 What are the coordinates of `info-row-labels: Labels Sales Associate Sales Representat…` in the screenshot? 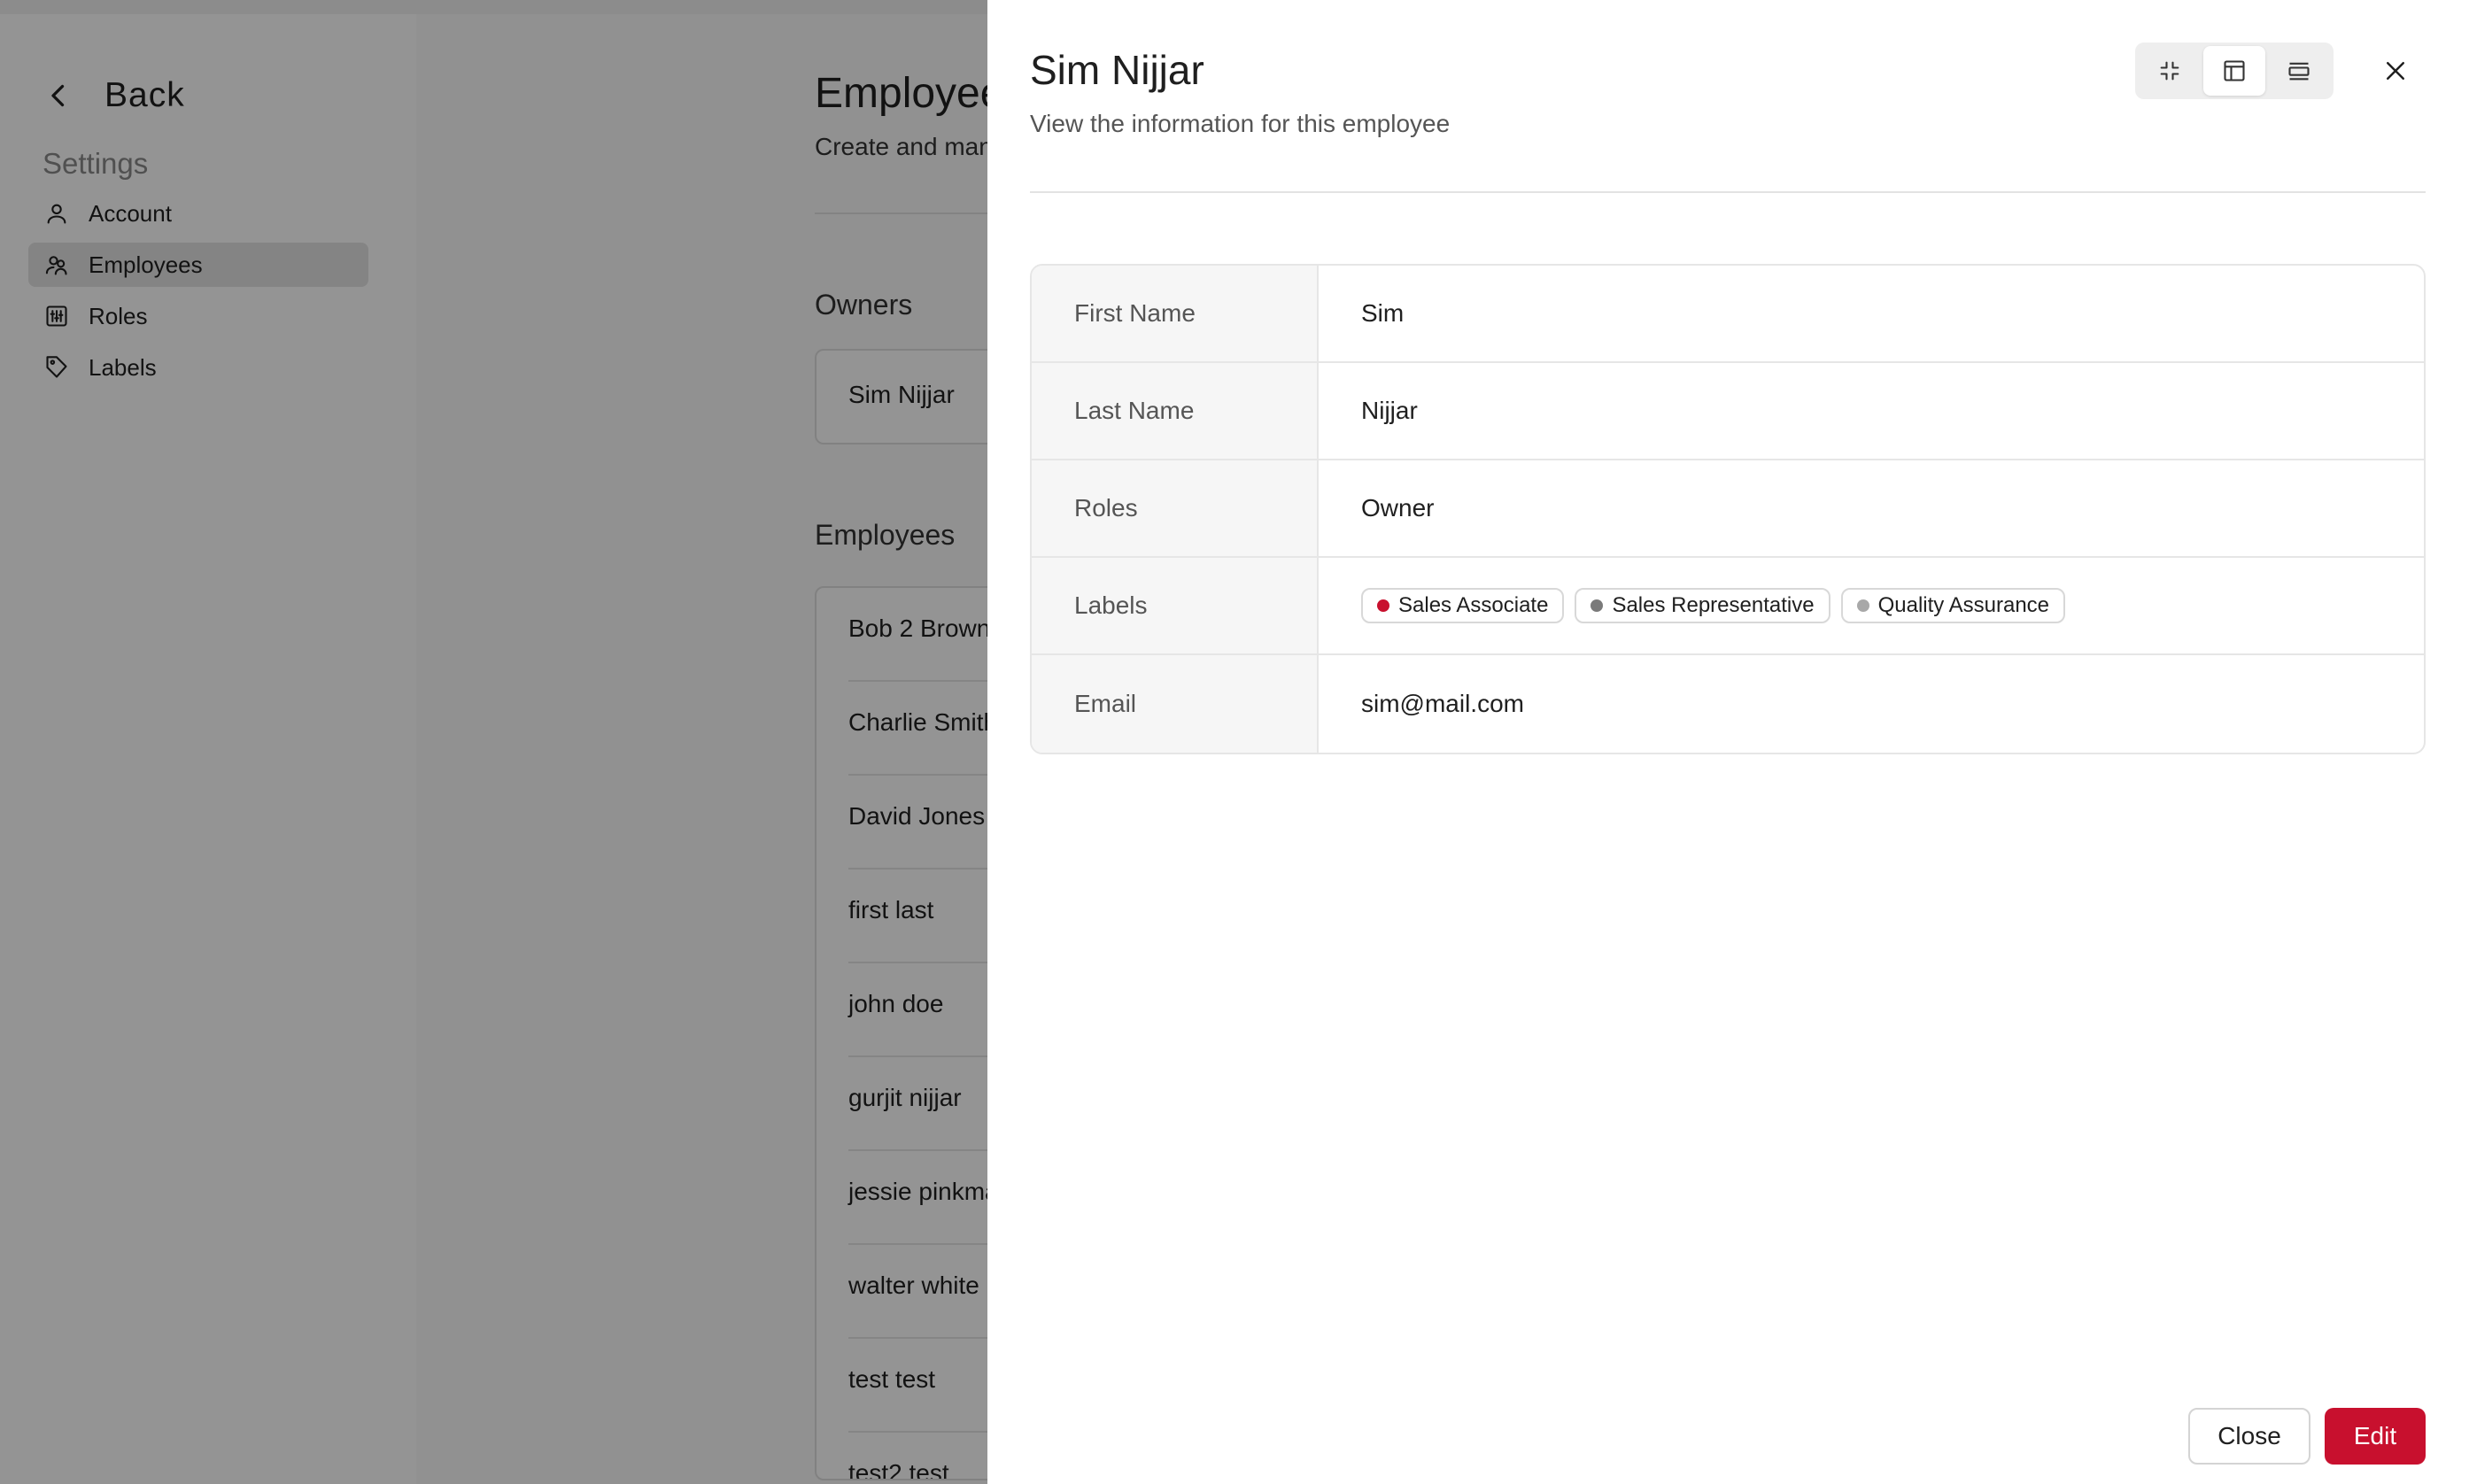 It's located at (1728, 606).